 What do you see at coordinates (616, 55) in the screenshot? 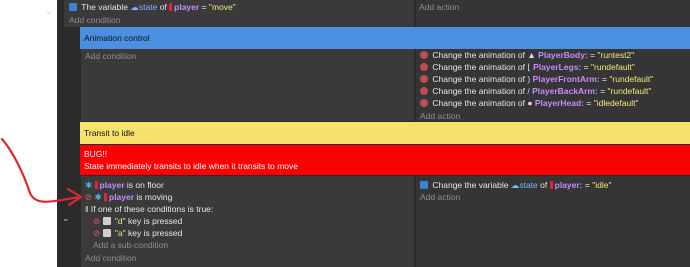
I see `value-string: "runtest2"` at bounding box center [616, 55].